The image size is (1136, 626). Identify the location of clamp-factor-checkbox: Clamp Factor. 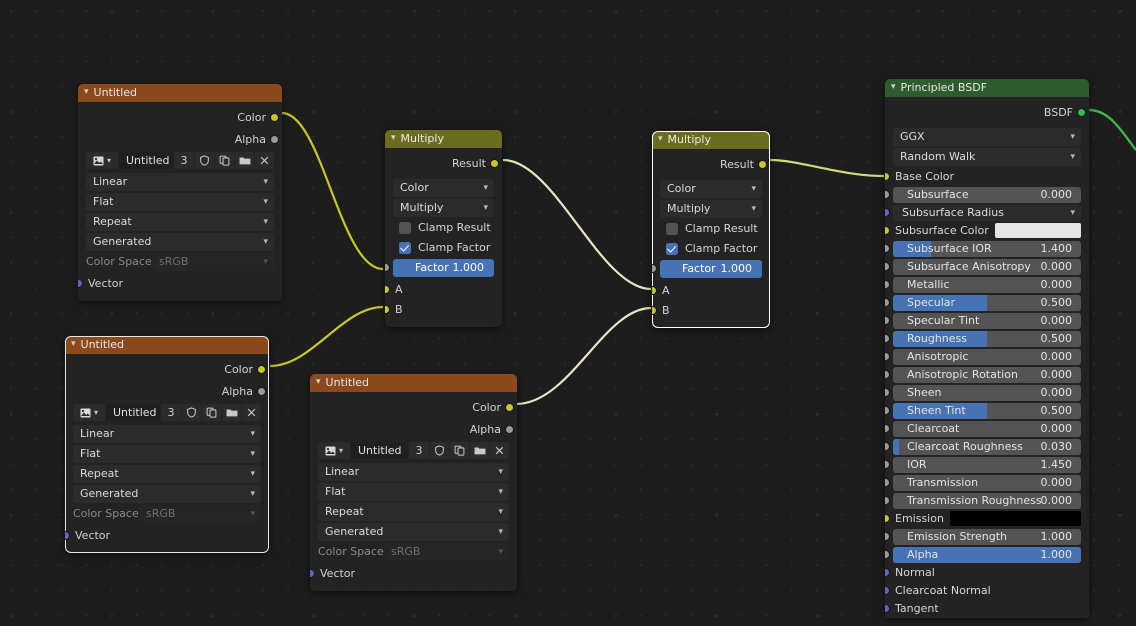
(441, 247).